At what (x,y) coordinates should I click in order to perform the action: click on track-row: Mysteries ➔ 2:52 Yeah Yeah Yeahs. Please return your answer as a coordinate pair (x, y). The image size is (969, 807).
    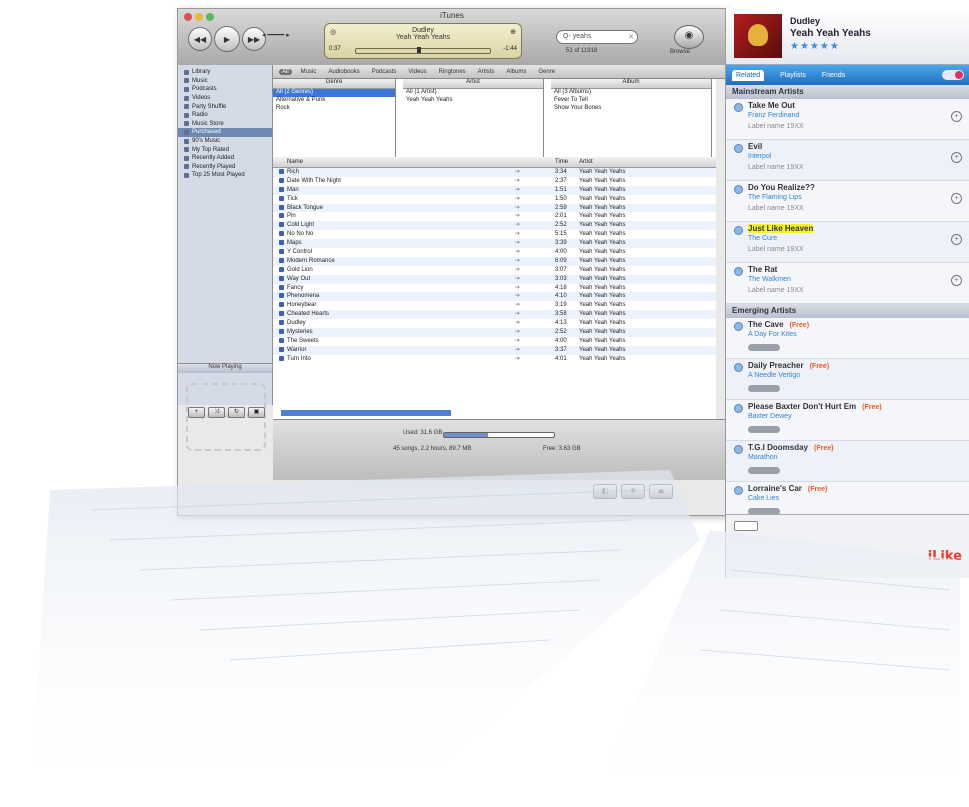
    Looking at the image, I should click on (494, 332).